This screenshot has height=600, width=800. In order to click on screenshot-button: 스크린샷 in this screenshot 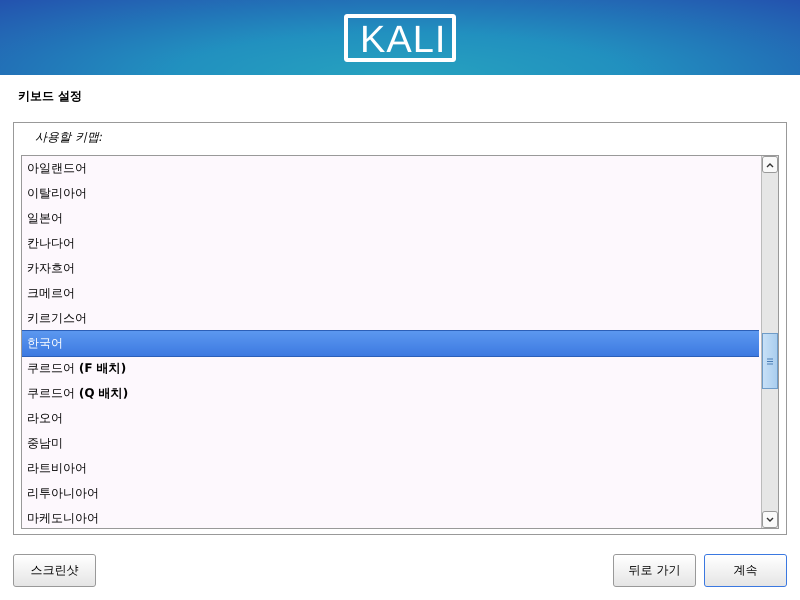, I will do `click(54, 570)`.